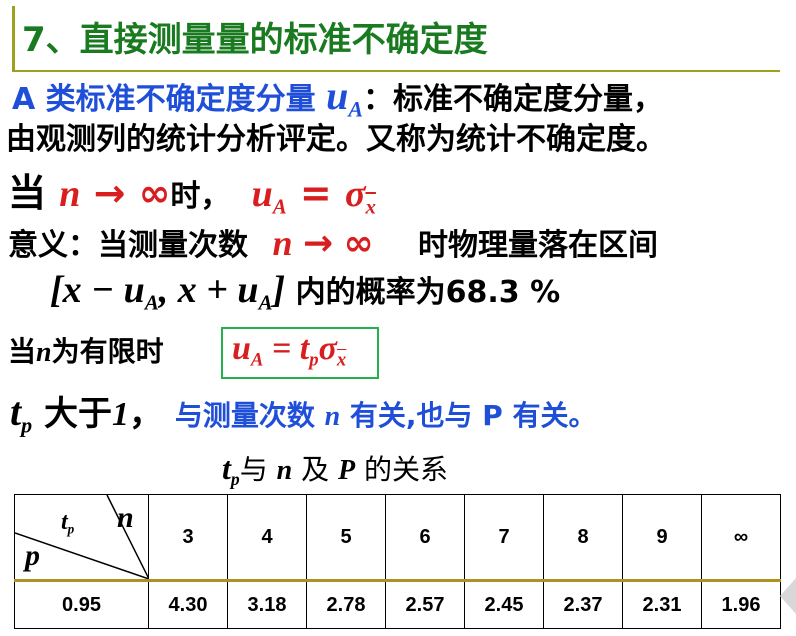 The width and height of the screenshot is (796, 636). I want to click on header-cell: 8, so click(583, 538).